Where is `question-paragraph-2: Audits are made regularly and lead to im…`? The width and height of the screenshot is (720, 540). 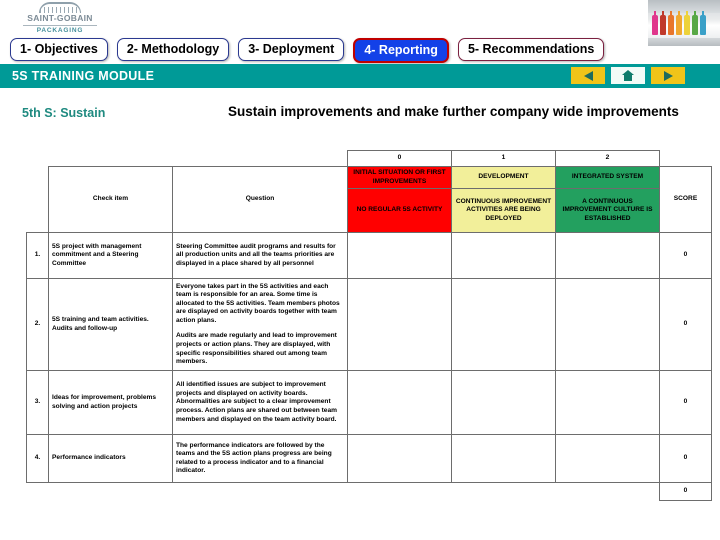 question-paragraph-2: Audits are made regularly and lead to im… is located at coordinates (256, 349).